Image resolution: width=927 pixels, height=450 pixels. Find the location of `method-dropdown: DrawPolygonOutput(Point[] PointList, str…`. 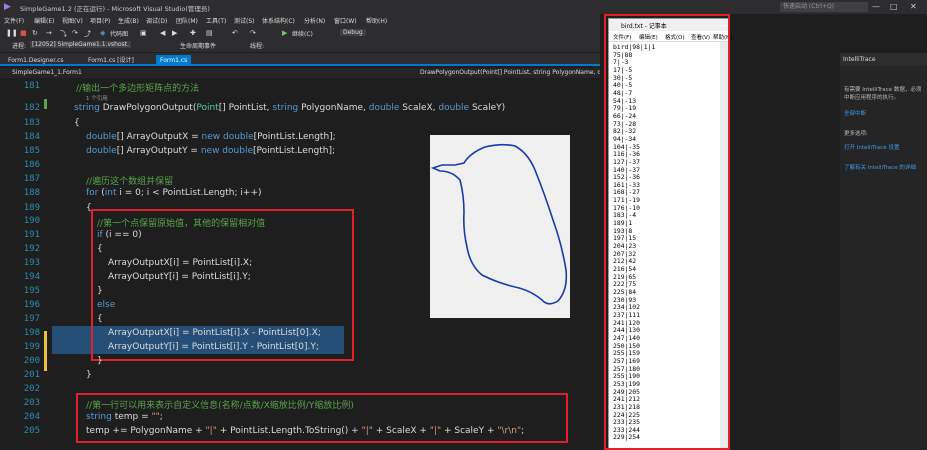

method-dropdown: DrawPolygonOutput(Point[] PointList, str… is located at coordinates (512, 72).